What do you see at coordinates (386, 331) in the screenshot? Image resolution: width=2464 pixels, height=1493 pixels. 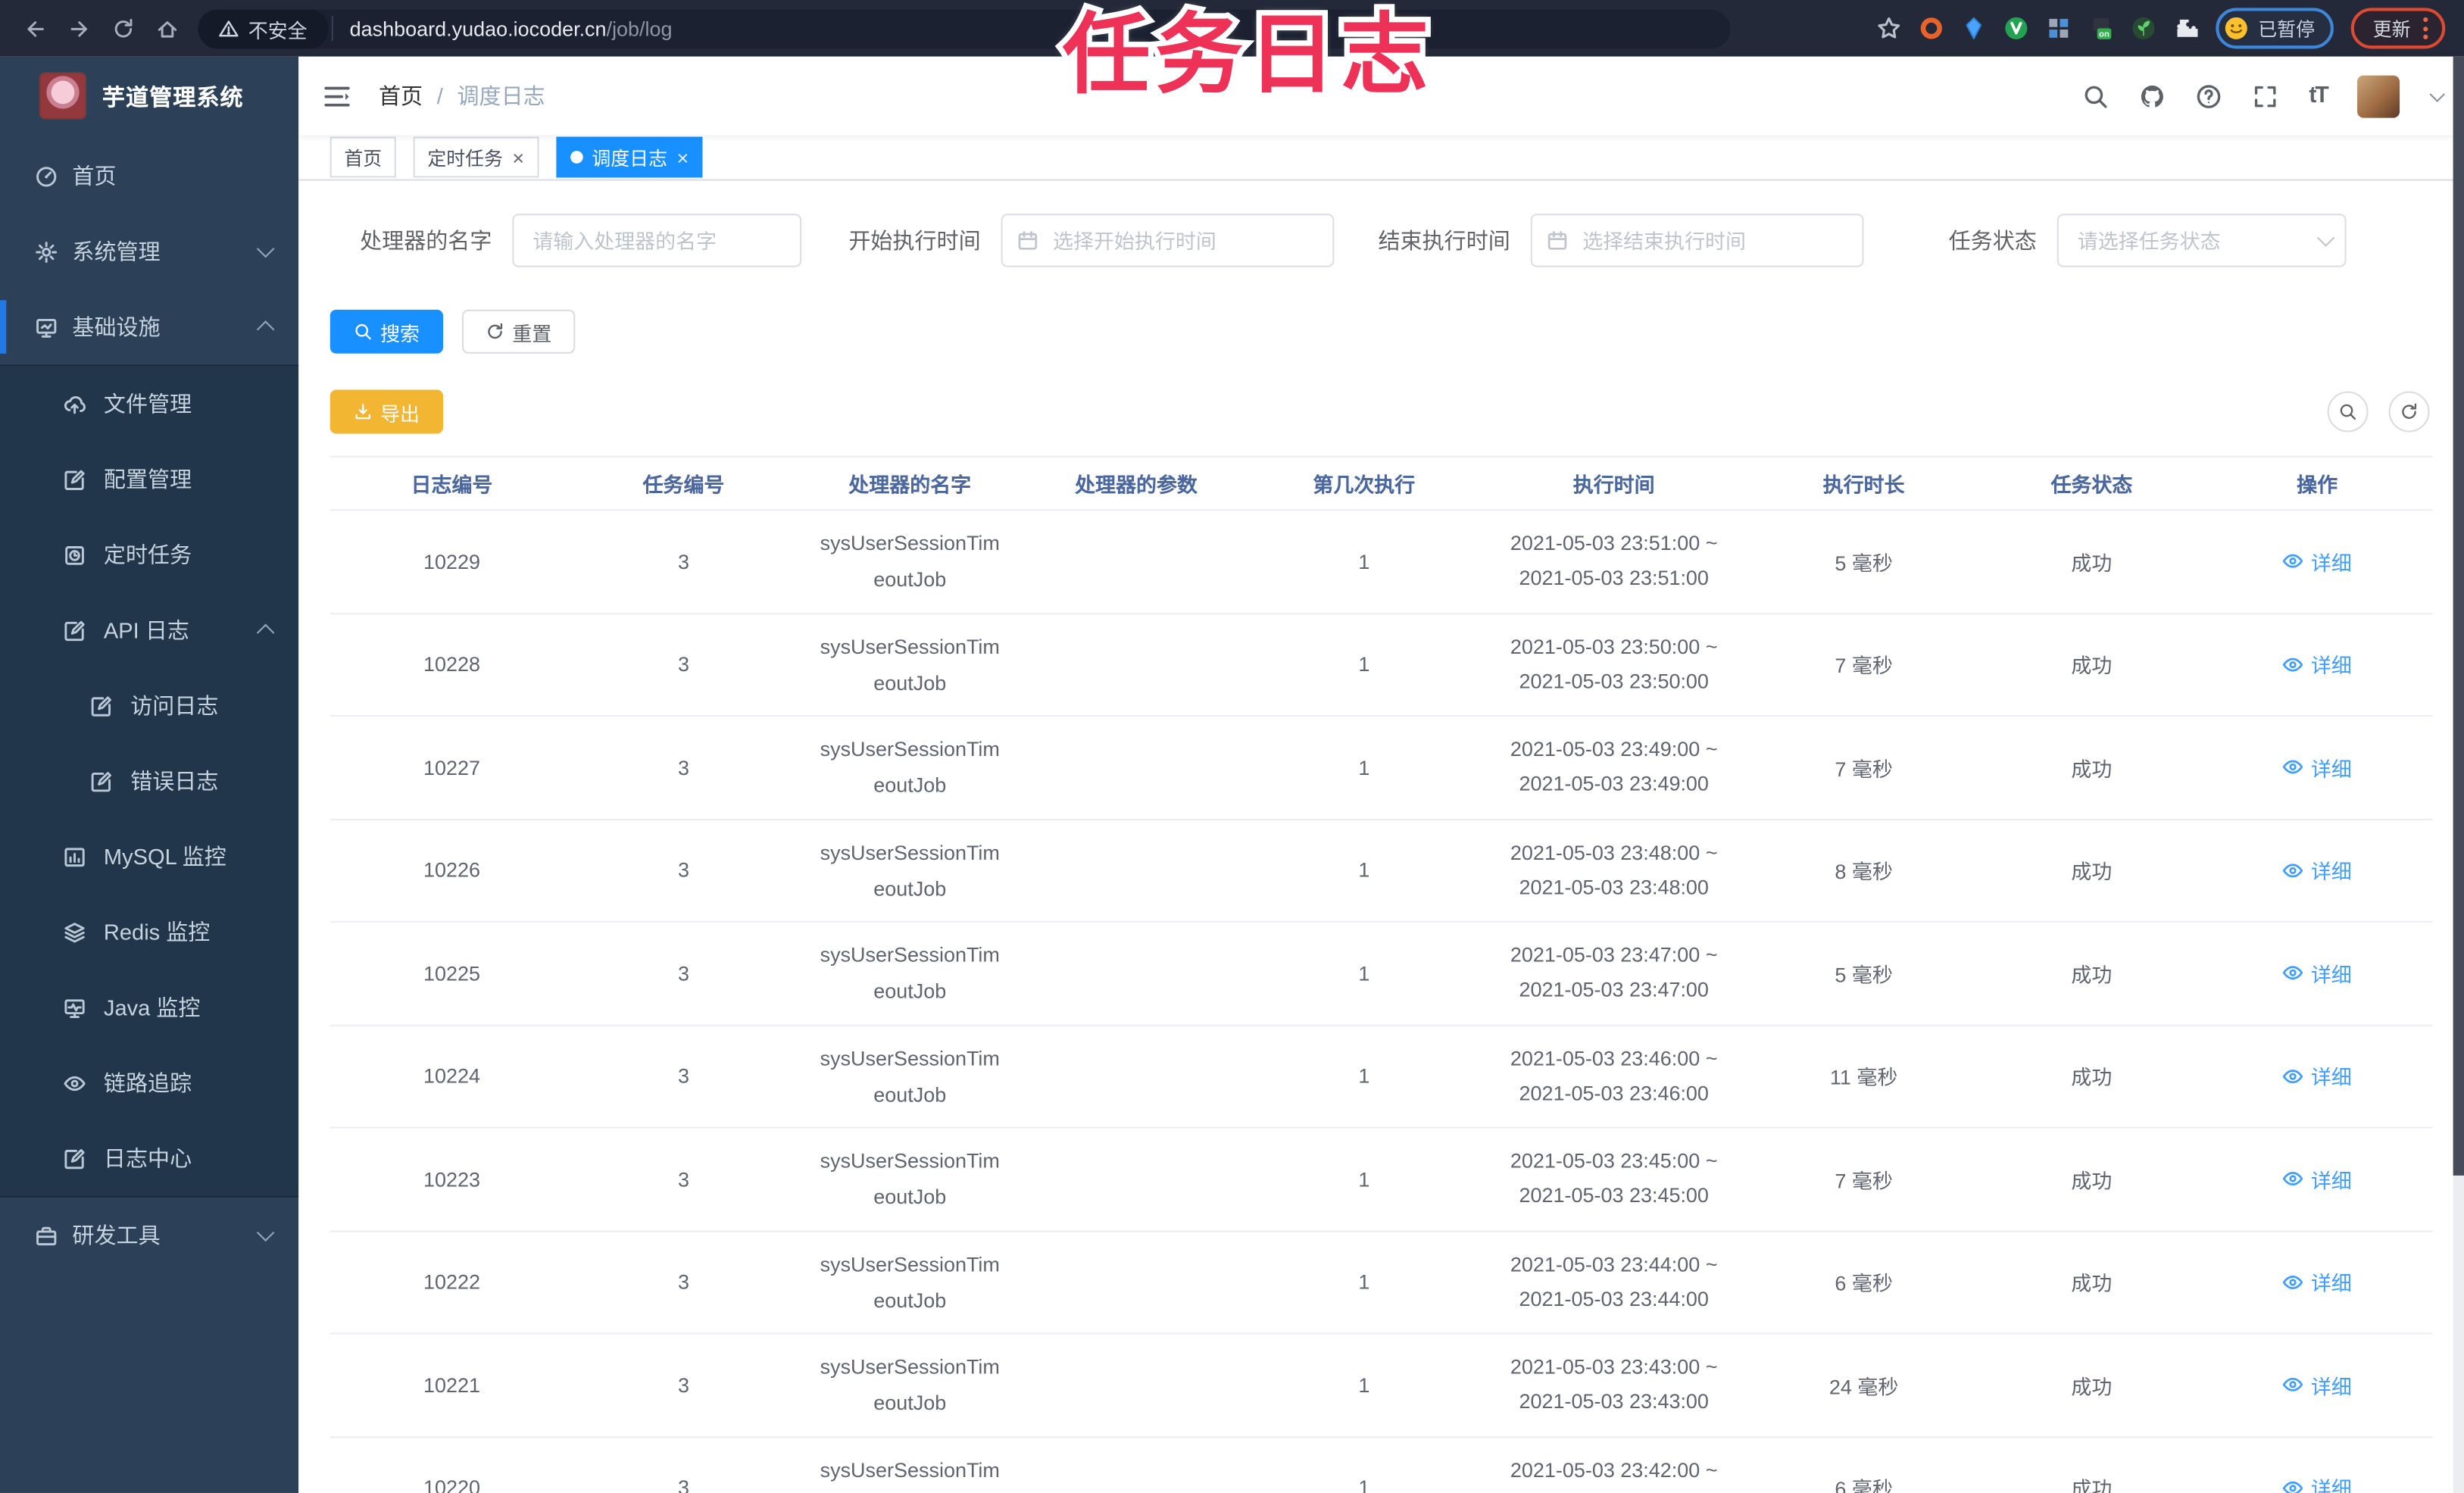 I see `search-button: 搜索` at bounding box center [386, 331].